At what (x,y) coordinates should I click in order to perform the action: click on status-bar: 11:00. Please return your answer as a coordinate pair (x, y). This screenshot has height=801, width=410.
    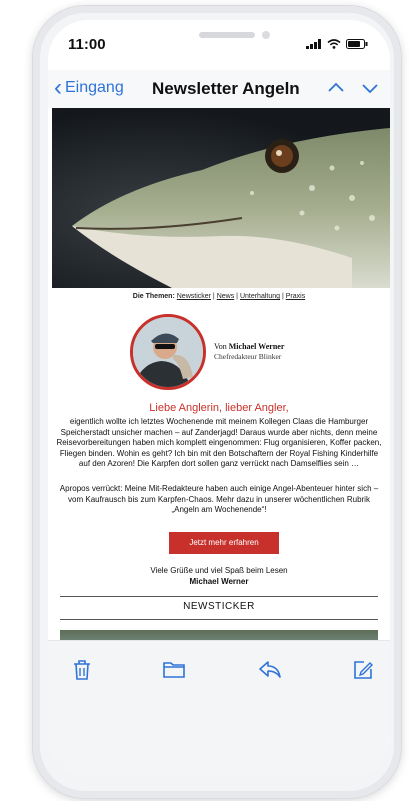
    Looking at the image, I should click on (219, 44).